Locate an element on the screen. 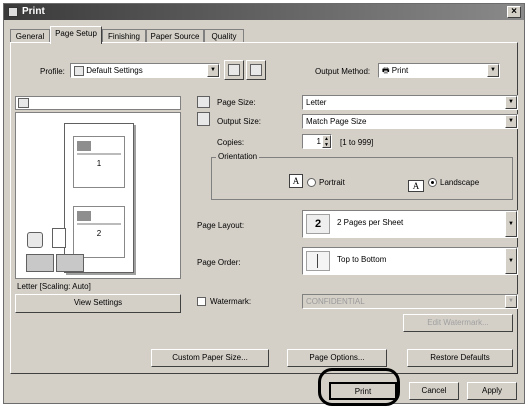 The height and width of the screenshot is (407, 529). page-size-value: Letter is located at coordinates (316, 102).